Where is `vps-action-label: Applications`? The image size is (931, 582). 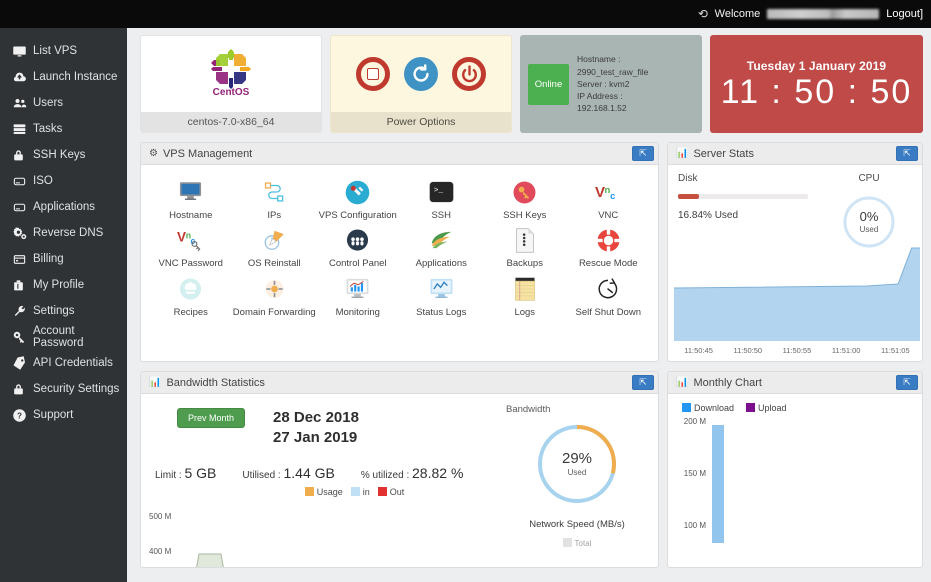
vps-action-label: Applications is located at coordinates (441, 264).